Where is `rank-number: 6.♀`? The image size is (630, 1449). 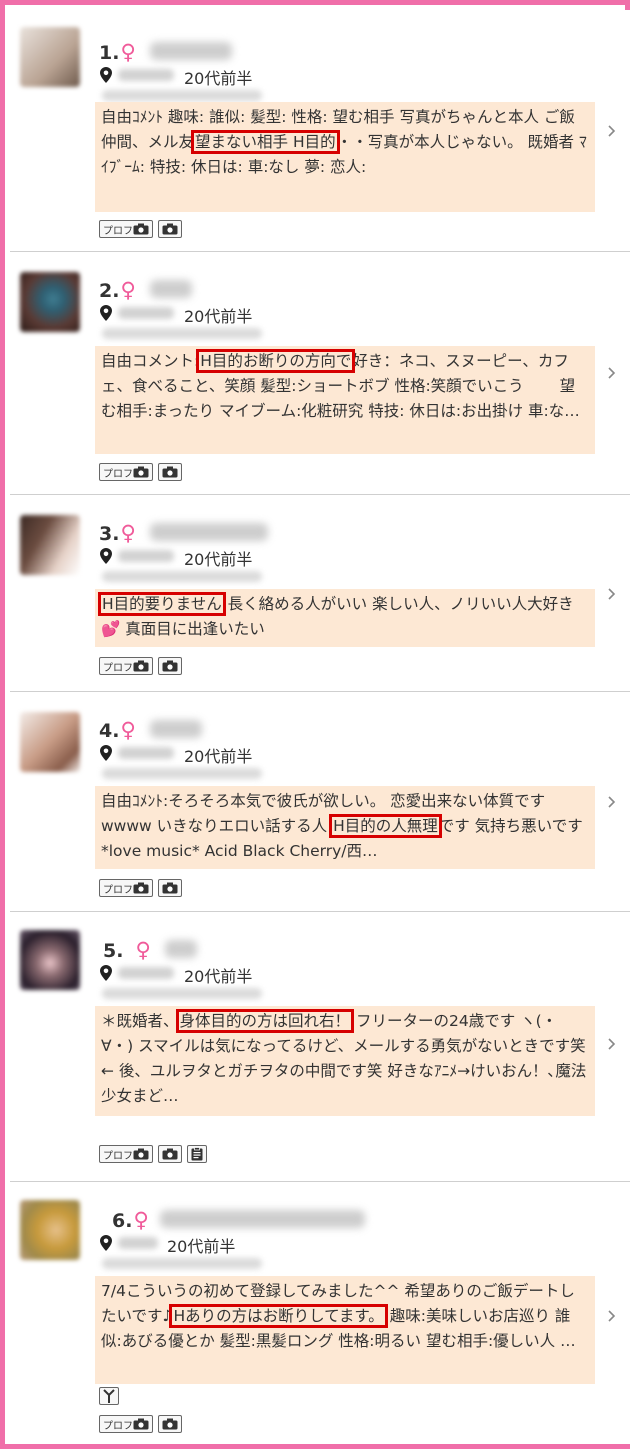 rank-number: 6.♀ is located at coordinates (130, 1220).